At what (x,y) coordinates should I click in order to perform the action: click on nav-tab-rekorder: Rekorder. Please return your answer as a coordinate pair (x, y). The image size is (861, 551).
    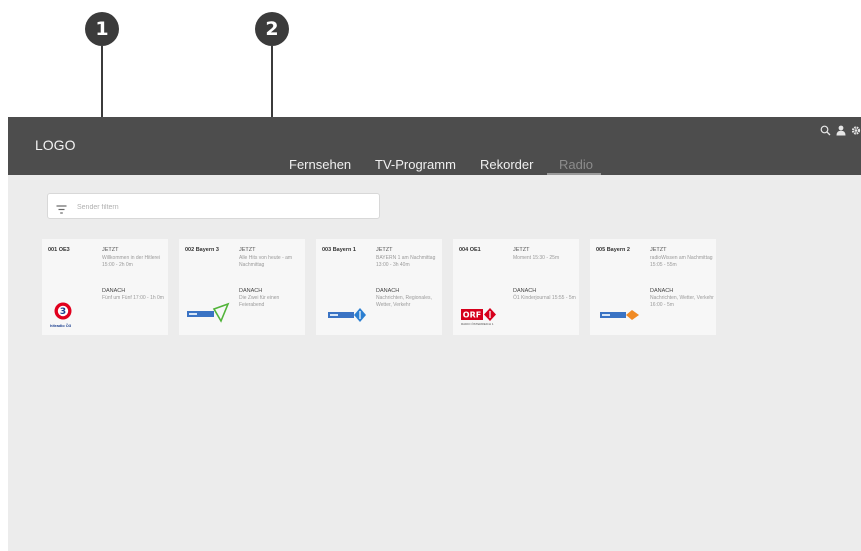
    Looking at the image, I should click on (506, 164).